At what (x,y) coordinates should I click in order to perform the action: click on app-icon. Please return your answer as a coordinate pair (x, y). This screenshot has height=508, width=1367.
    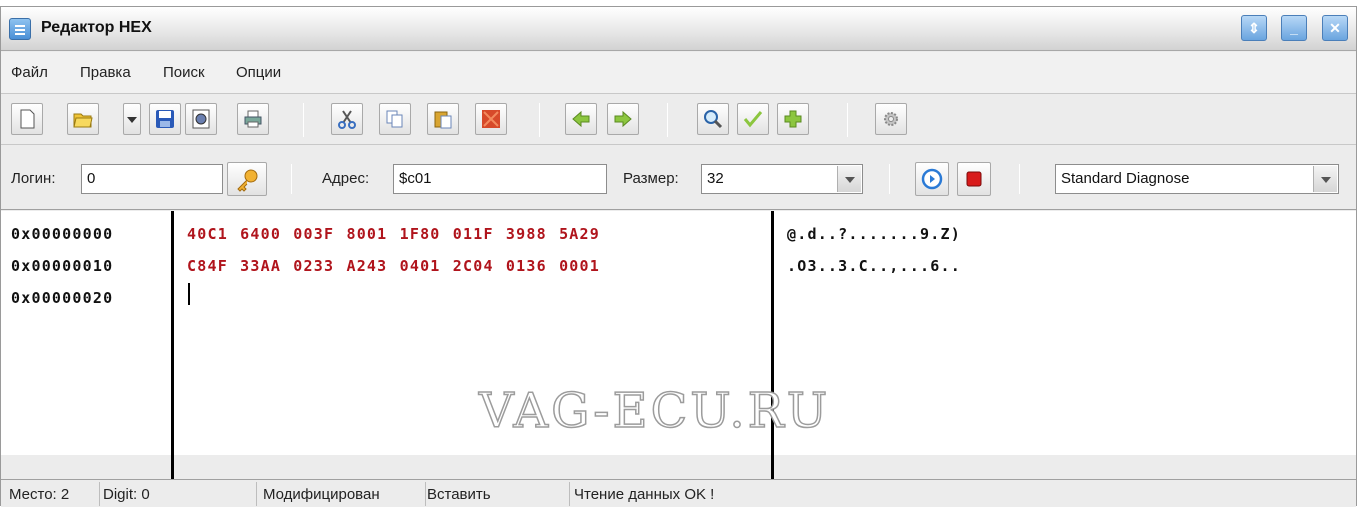
    Looking at the image, I should click on (20, 29).